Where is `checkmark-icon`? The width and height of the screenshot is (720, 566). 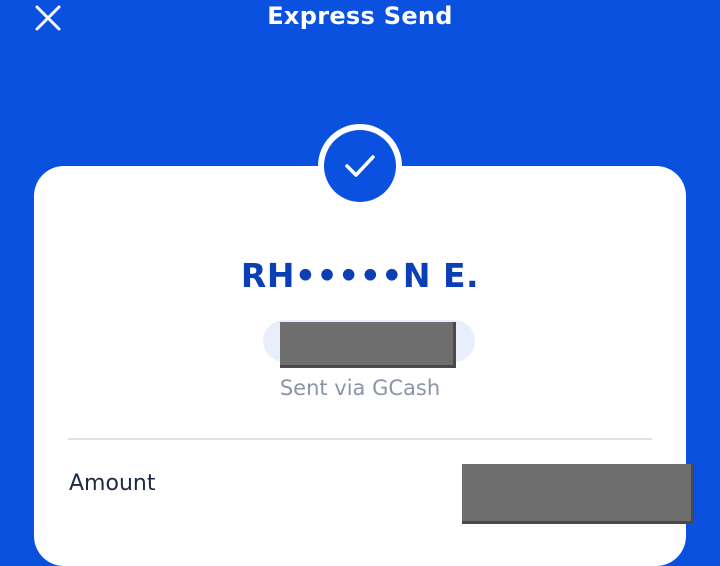 checkmark-icon is located at coordinates (360, 166).